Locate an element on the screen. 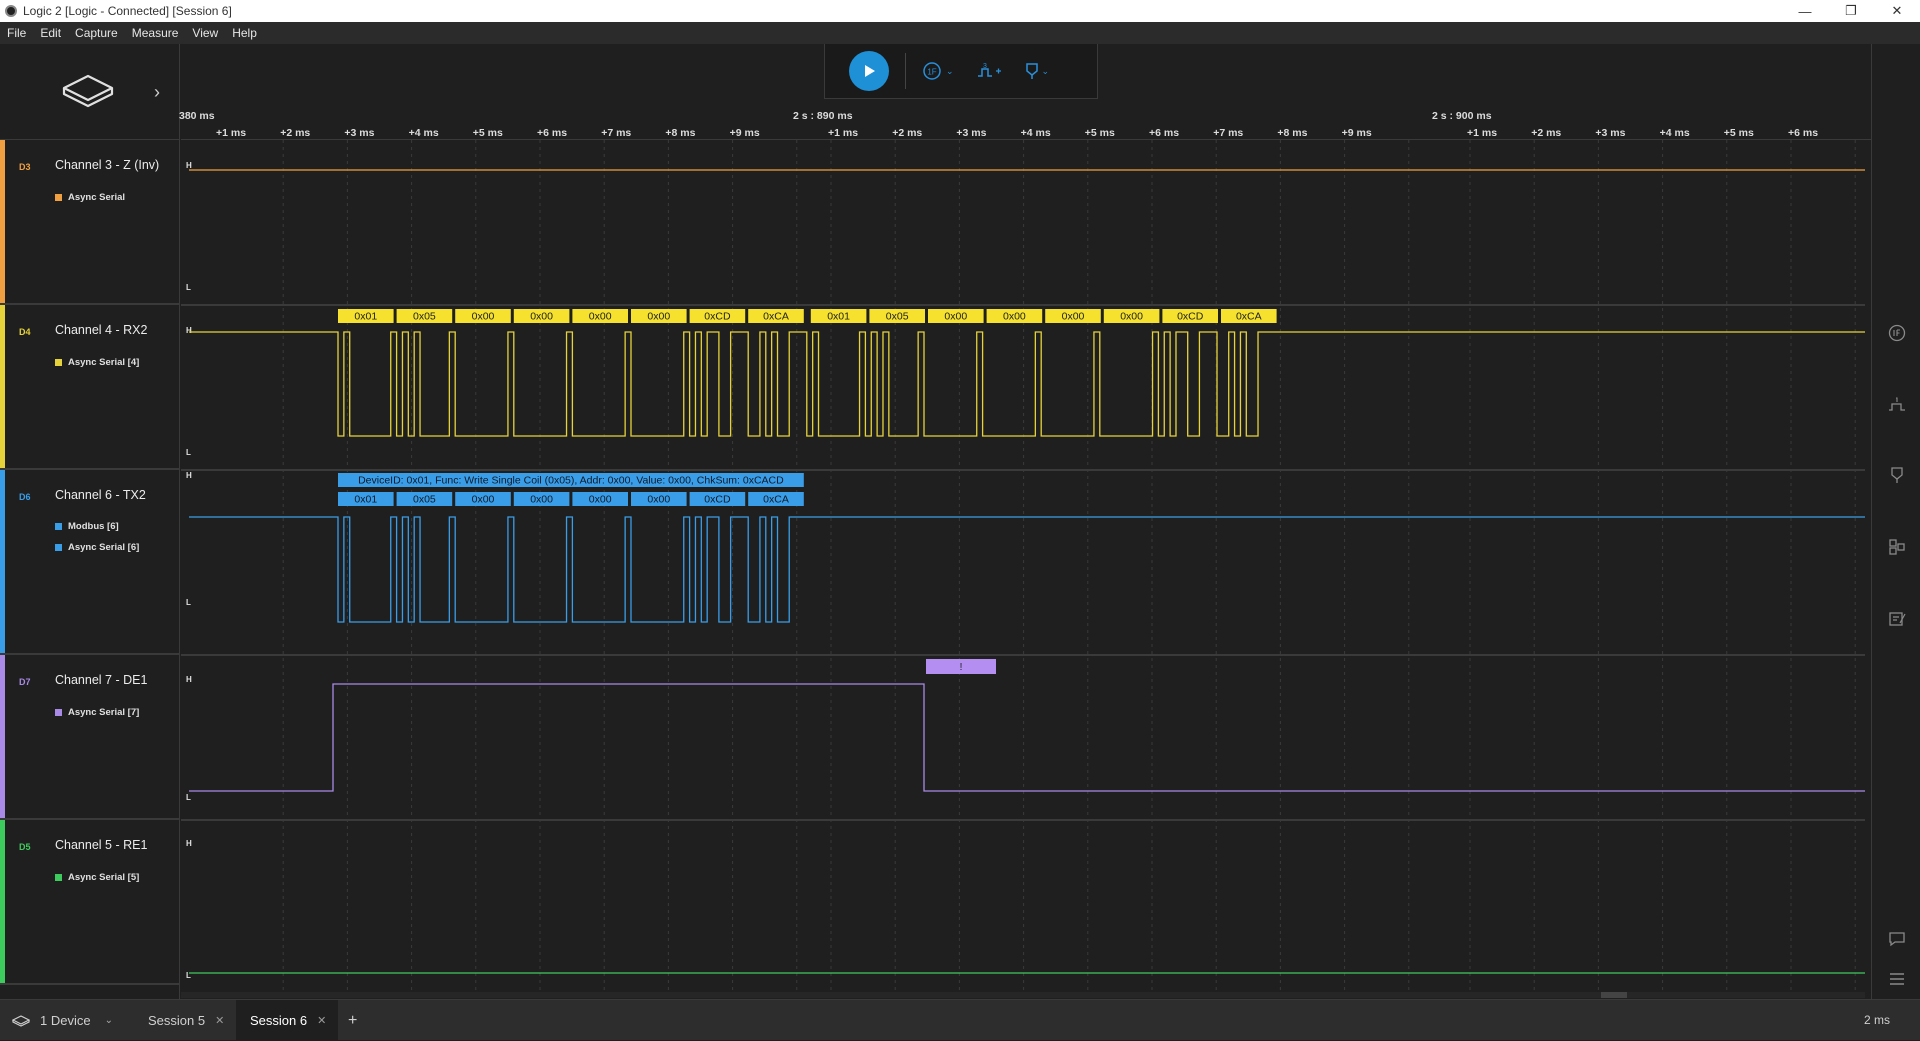 This screenshot has width=1920, height=1041. channel-6-waveform is located at coordinates (1027, 569).